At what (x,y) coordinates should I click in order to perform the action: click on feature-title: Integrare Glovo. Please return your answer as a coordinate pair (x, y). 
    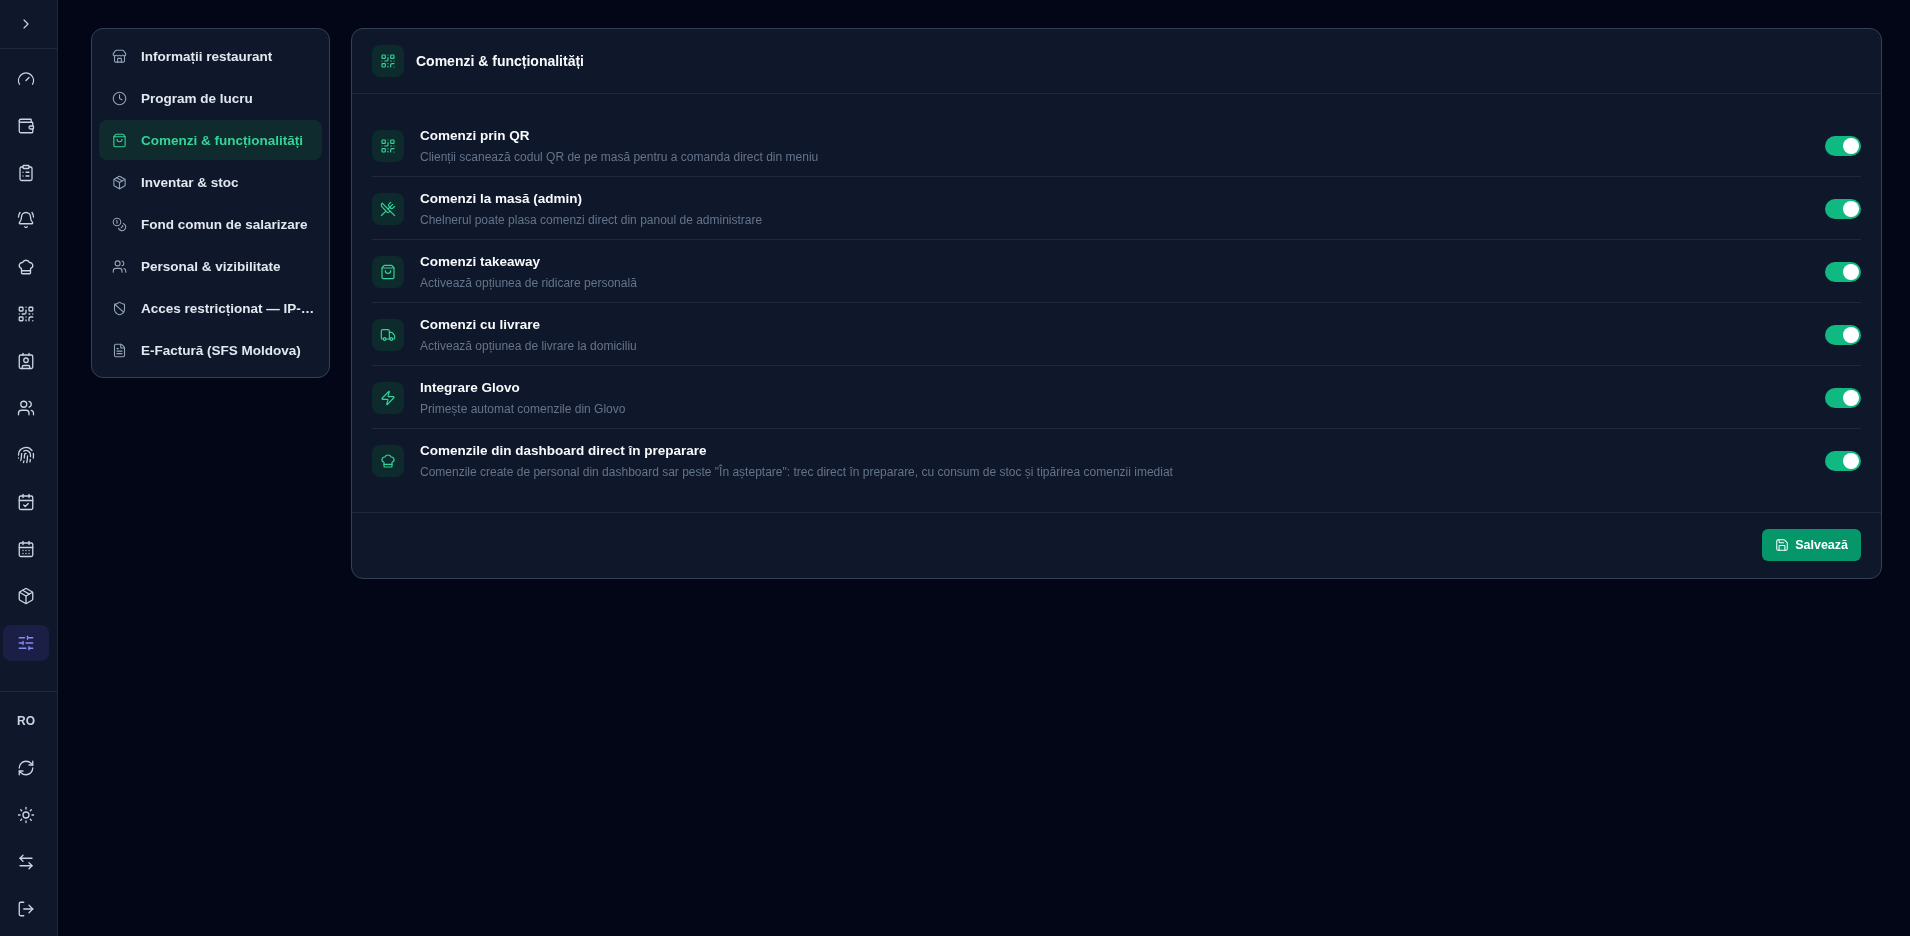
    Looking at the image, I should click on (470, 388).